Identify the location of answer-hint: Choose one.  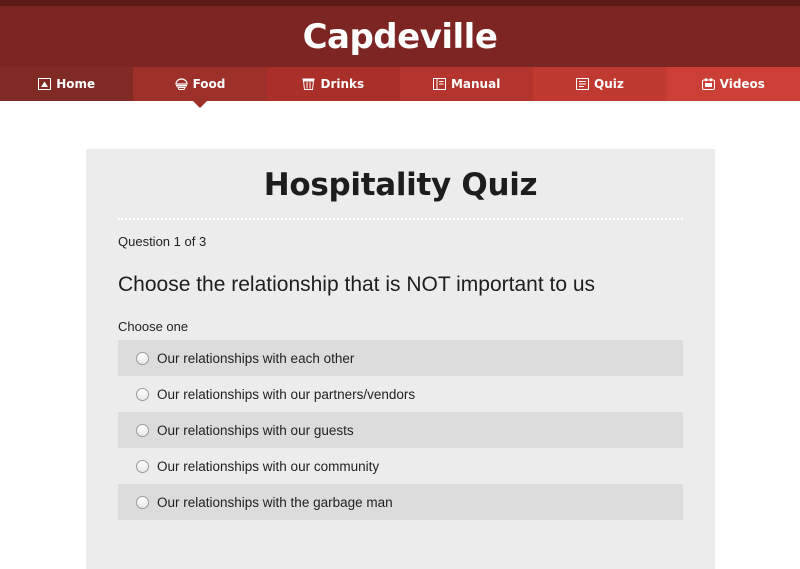
(153, 326).